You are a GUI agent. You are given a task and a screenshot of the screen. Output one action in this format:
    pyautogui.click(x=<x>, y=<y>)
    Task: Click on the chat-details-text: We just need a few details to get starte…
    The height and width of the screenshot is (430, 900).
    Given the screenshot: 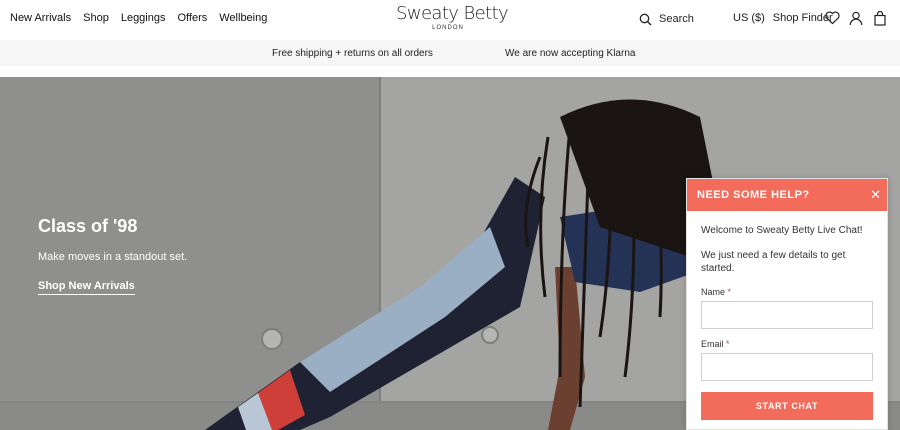 What is the action you would take?
    pyautogui.click(x=773, y=262)
    